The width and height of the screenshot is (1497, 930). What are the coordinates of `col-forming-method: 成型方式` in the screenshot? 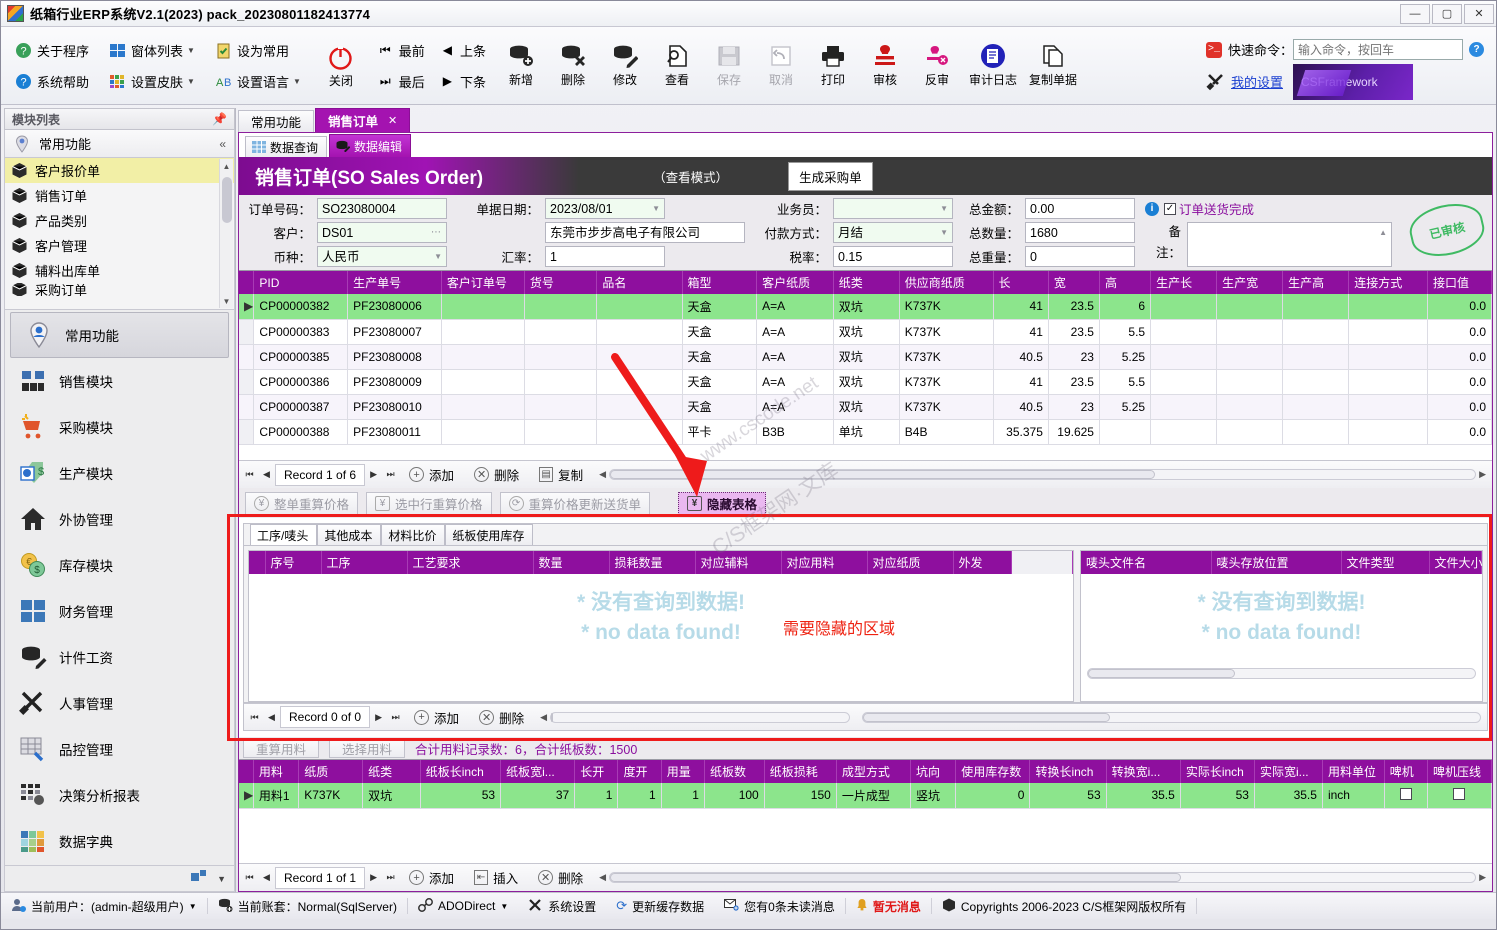 It's located at (873, 771).